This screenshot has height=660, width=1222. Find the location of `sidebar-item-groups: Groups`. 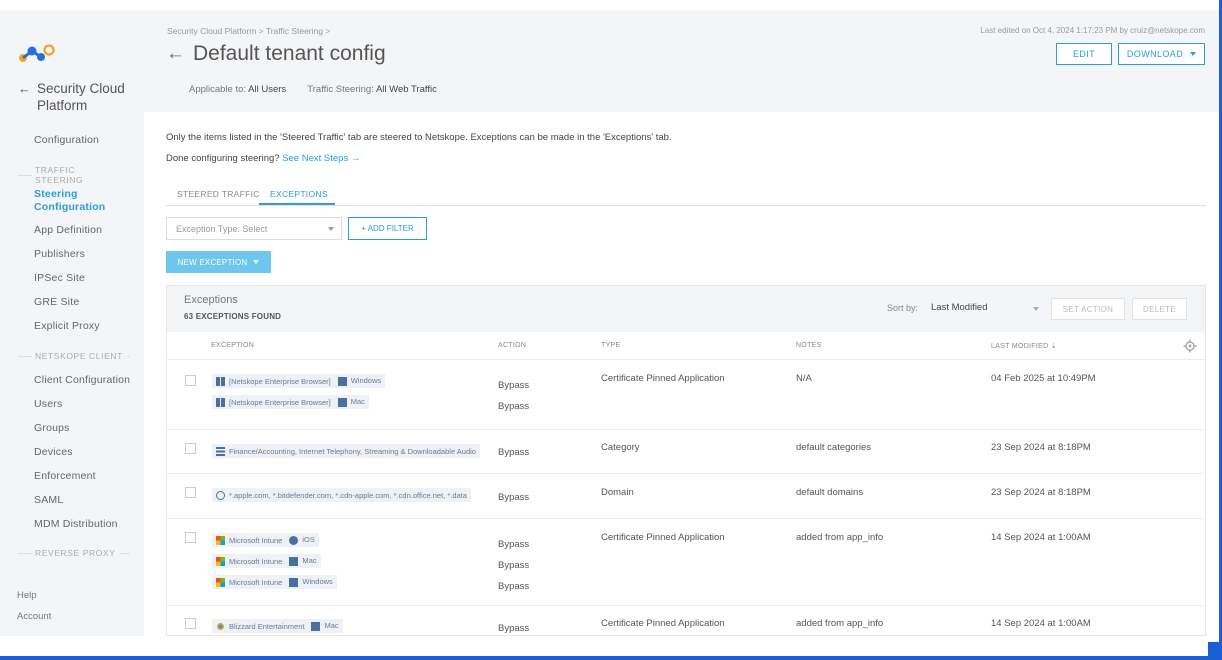

sidebar-item-groups: Groups is located at coordinates (52, 428).